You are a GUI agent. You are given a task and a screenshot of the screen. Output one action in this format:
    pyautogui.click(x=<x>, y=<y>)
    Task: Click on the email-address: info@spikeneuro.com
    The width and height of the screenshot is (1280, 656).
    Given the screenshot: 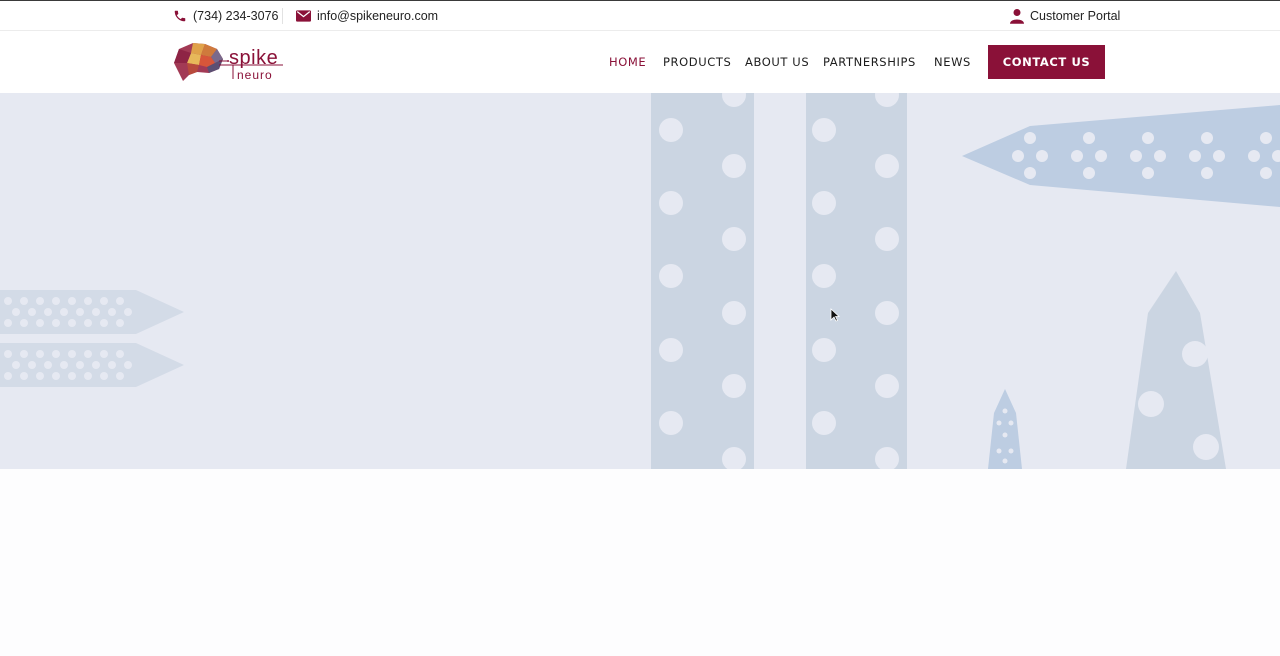 What is the action you would take?
    pyautogui.click(x=378, y=16)
    